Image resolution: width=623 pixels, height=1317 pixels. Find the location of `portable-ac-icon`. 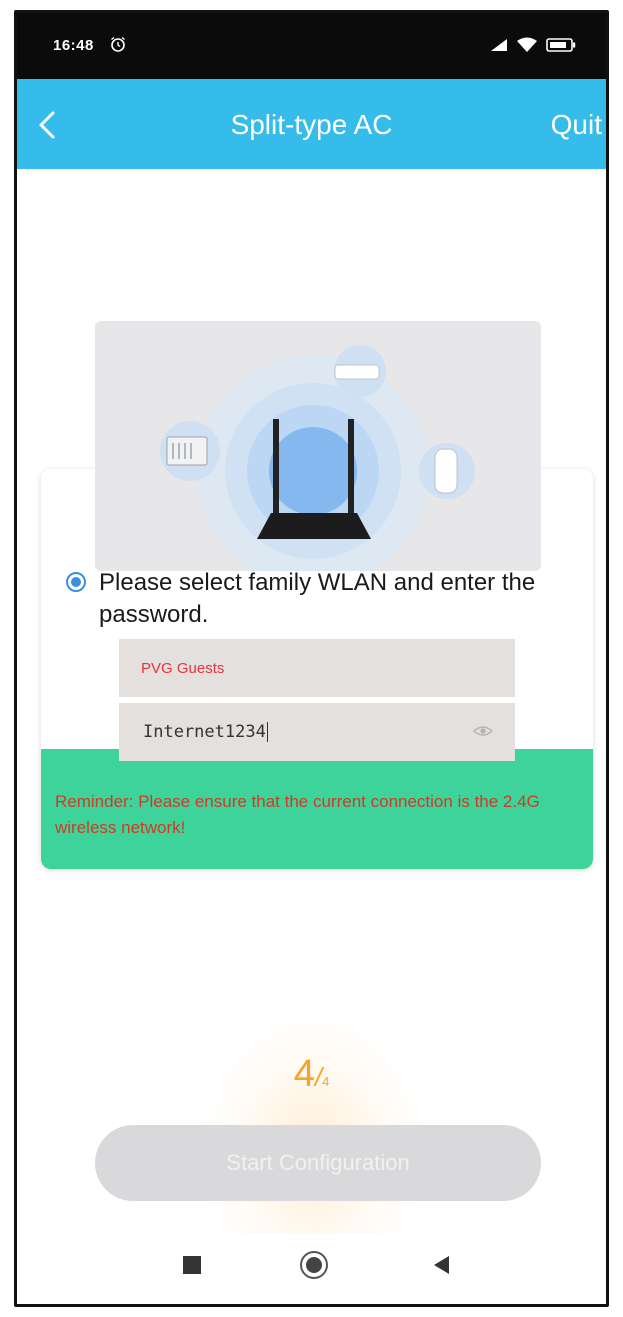

portable-ac-icon is located at coordinates (447, 471).